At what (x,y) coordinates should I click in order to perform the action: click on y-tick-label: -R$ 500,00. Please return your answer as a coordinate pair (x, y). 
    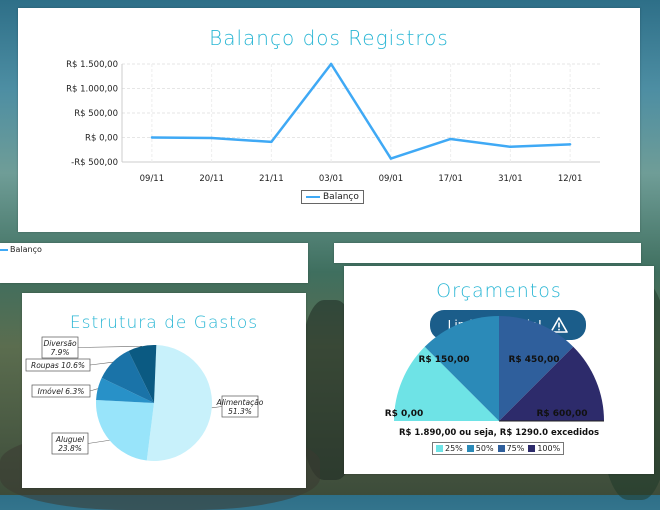
    Looking at the image, I should click on (94, 163).